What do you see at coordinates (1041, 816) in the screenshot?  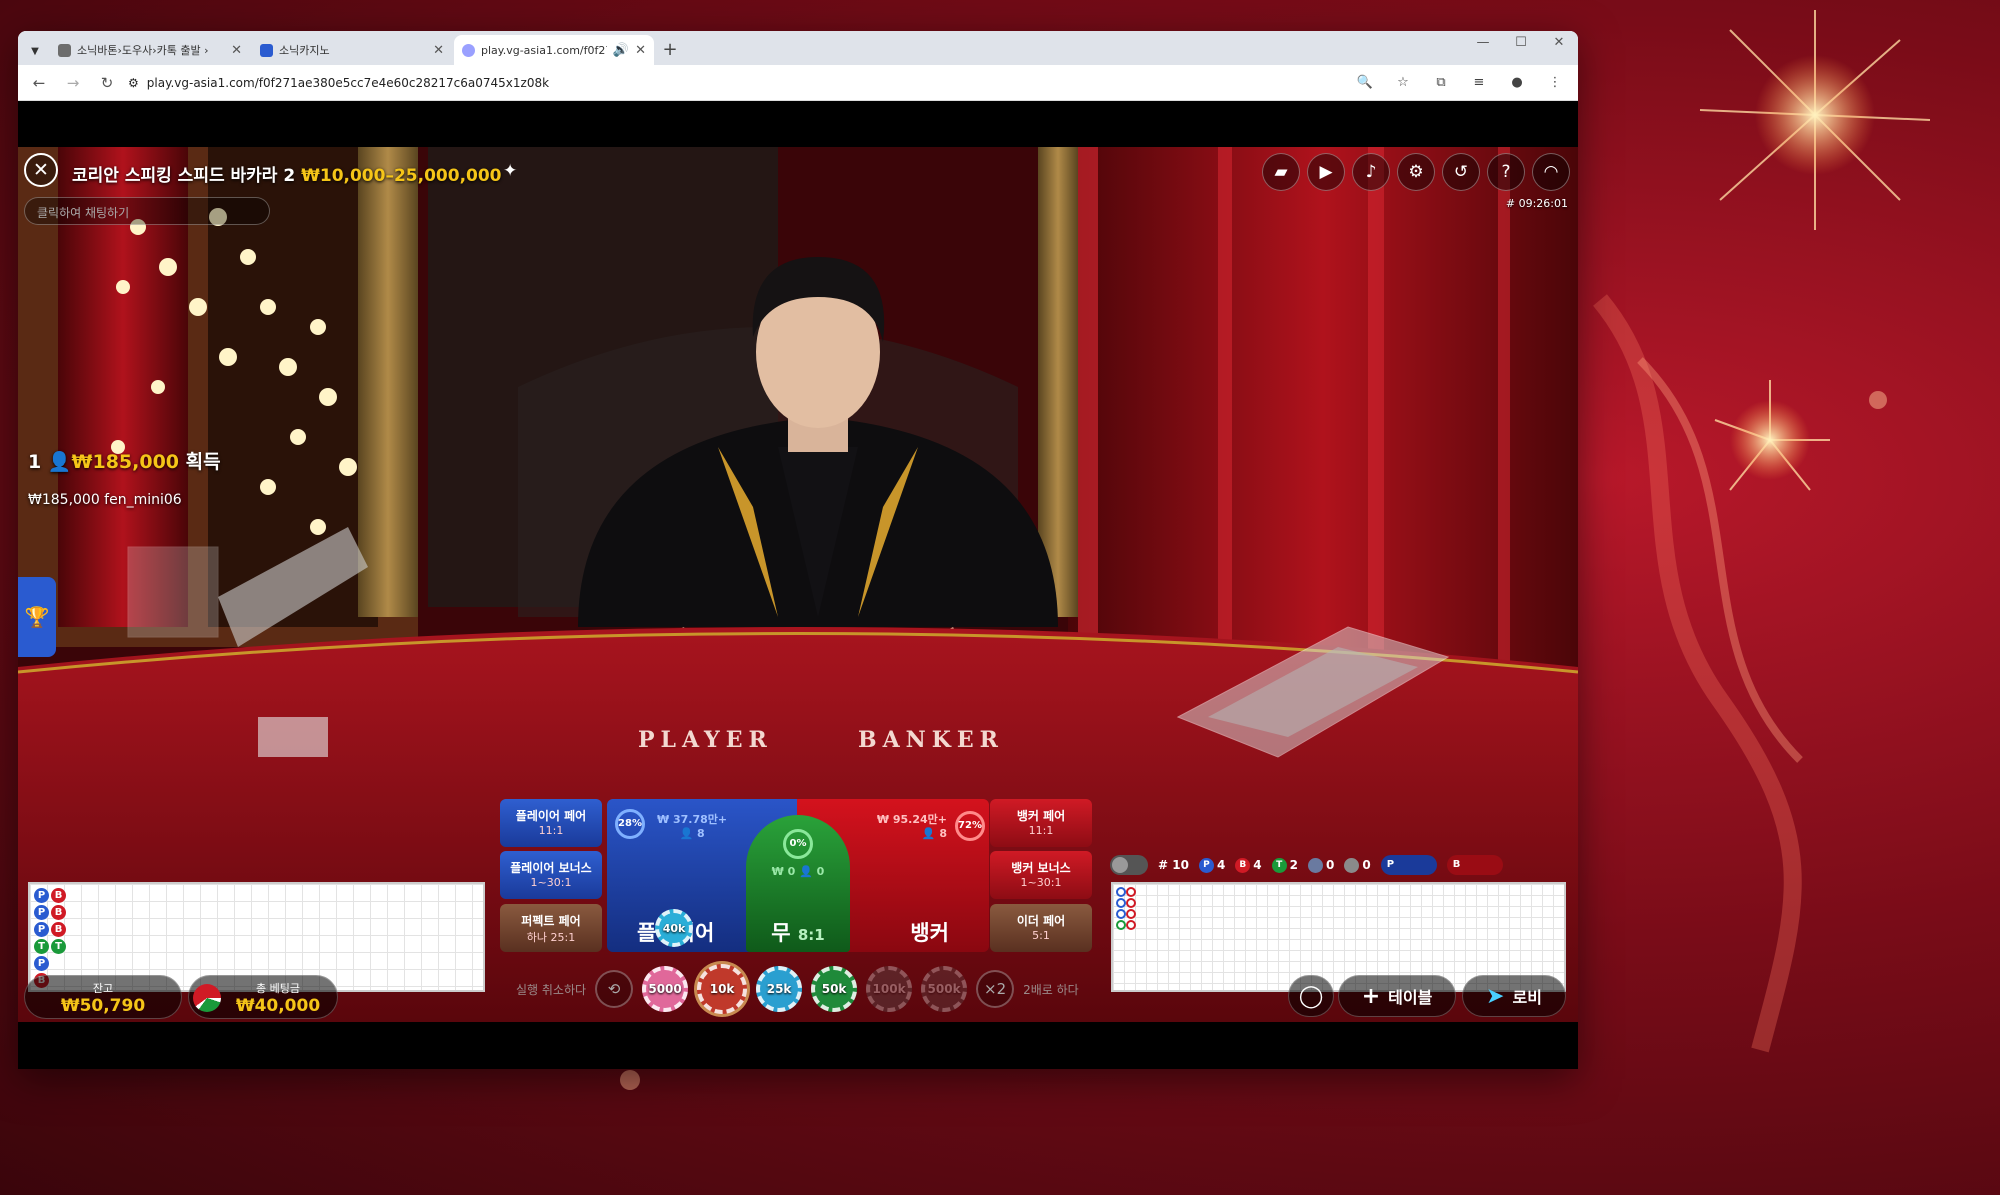 I see `banker-pair-label: 뱅커 페어` at bounding box center [1041, 816].